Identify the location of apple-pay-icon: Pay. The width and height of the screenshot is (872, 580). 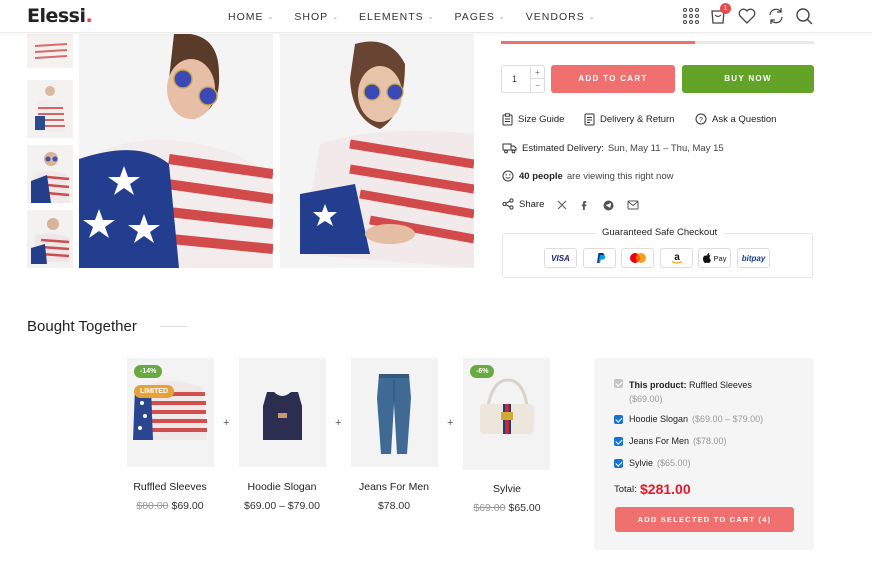
(714, 258).